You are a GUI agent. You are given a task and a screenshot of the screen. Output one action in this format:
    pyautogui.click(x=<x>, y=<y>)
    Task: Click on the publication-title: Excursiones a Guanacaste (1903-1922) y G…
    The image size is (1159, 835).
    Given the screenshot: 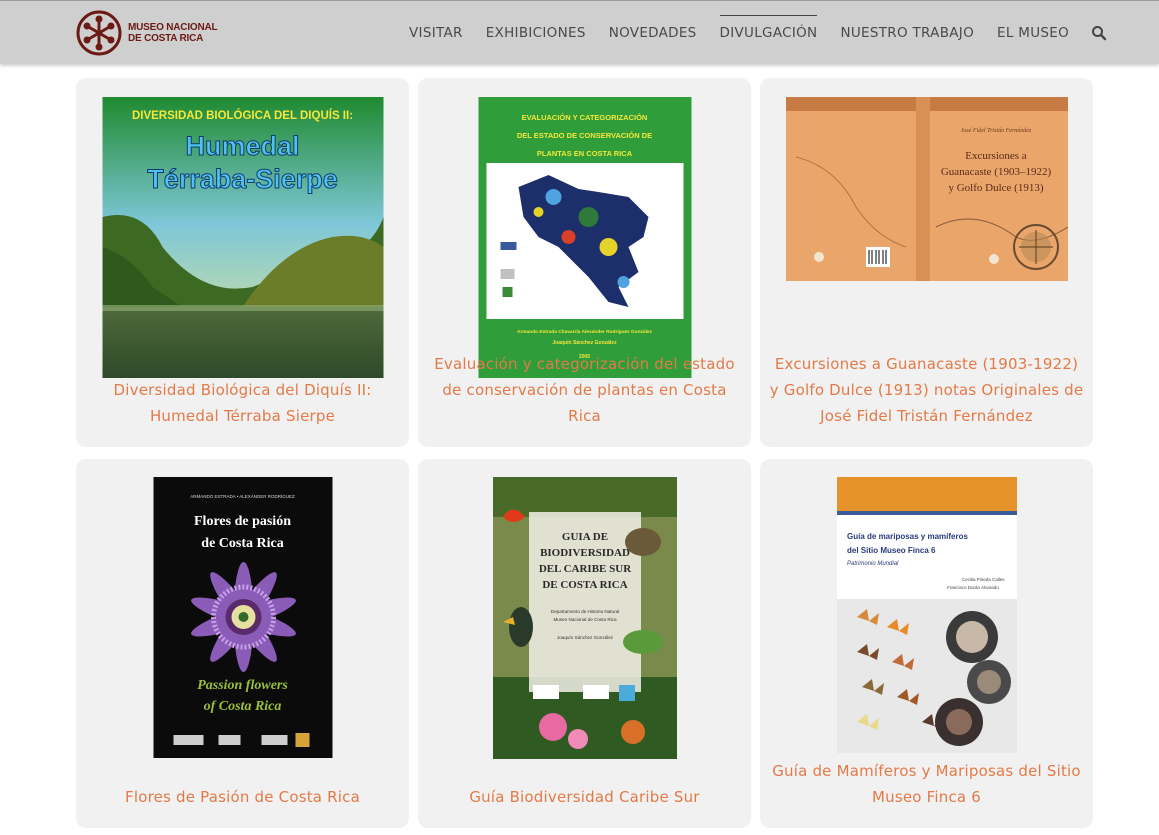 What is the action you would take?
    pyautogui.click(x=926, y=390)
    